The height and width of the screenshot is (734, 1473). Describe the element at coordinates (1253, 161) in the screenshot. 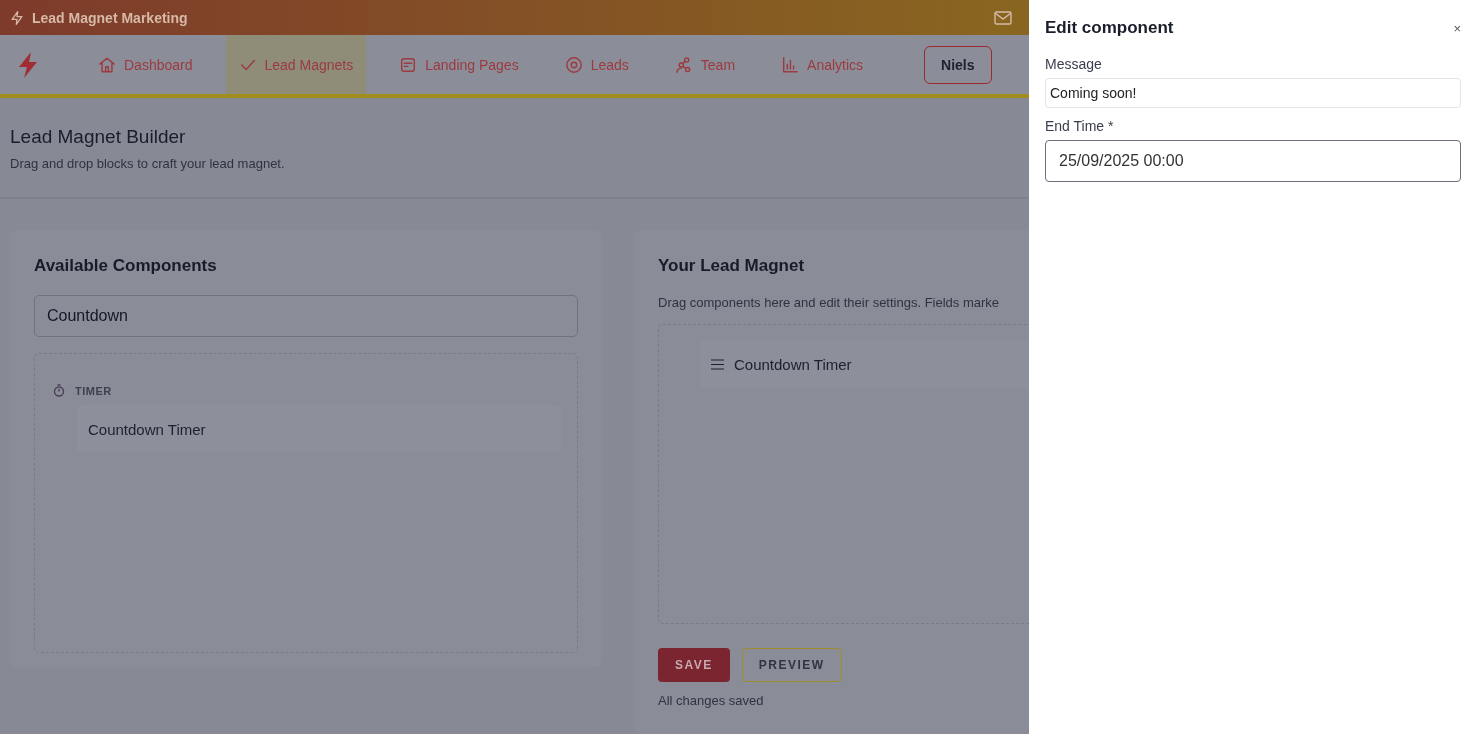

I see `date-time-field: 25/09/2025 00:00` at that location.